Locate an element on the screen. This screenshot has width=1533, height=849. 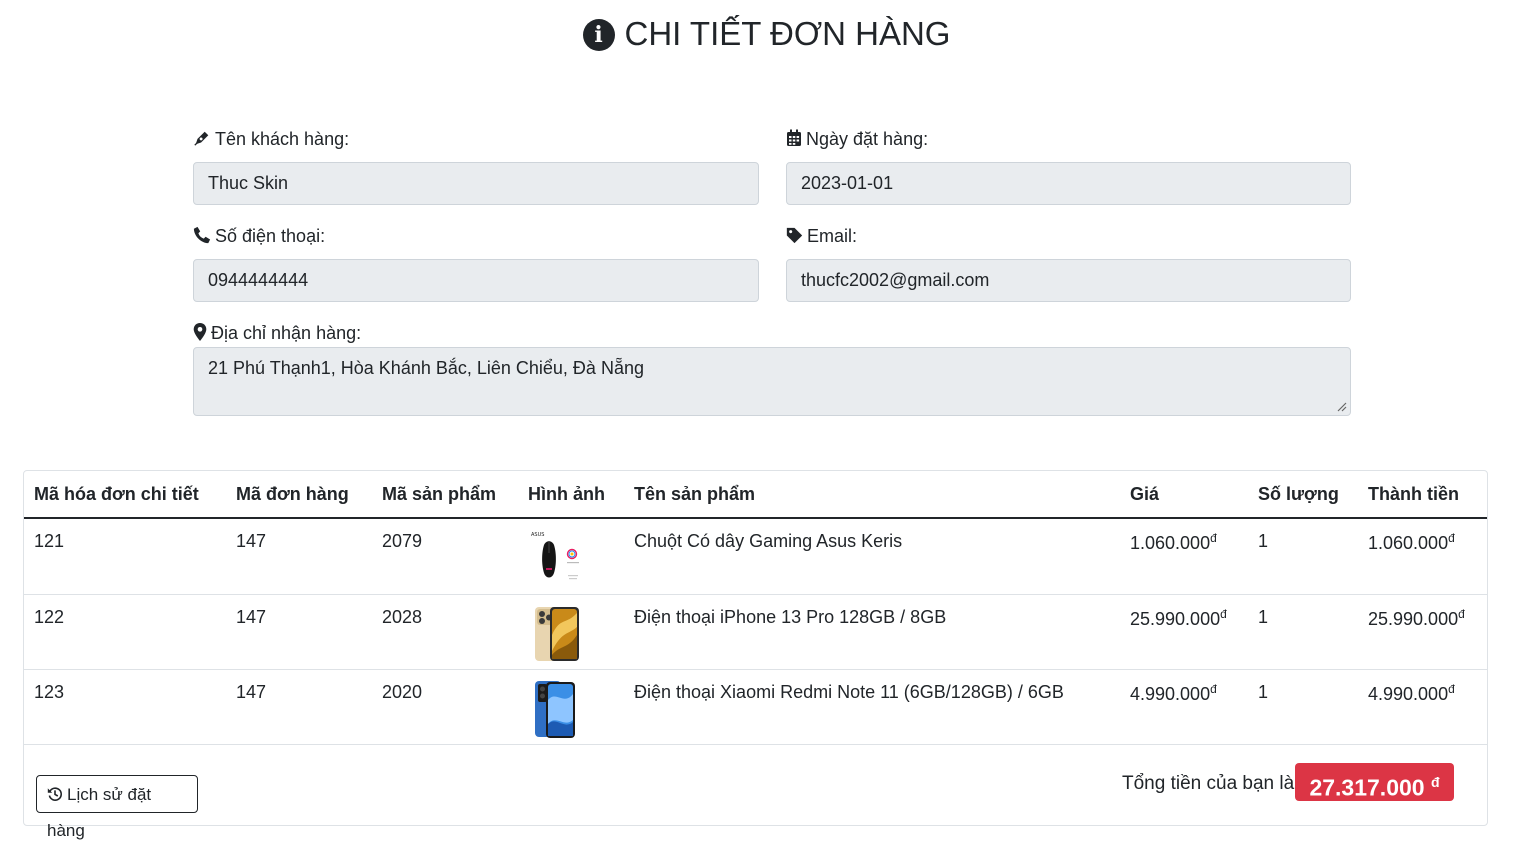
price-value: 25.990.000 is located at coordinates (1175, 618).